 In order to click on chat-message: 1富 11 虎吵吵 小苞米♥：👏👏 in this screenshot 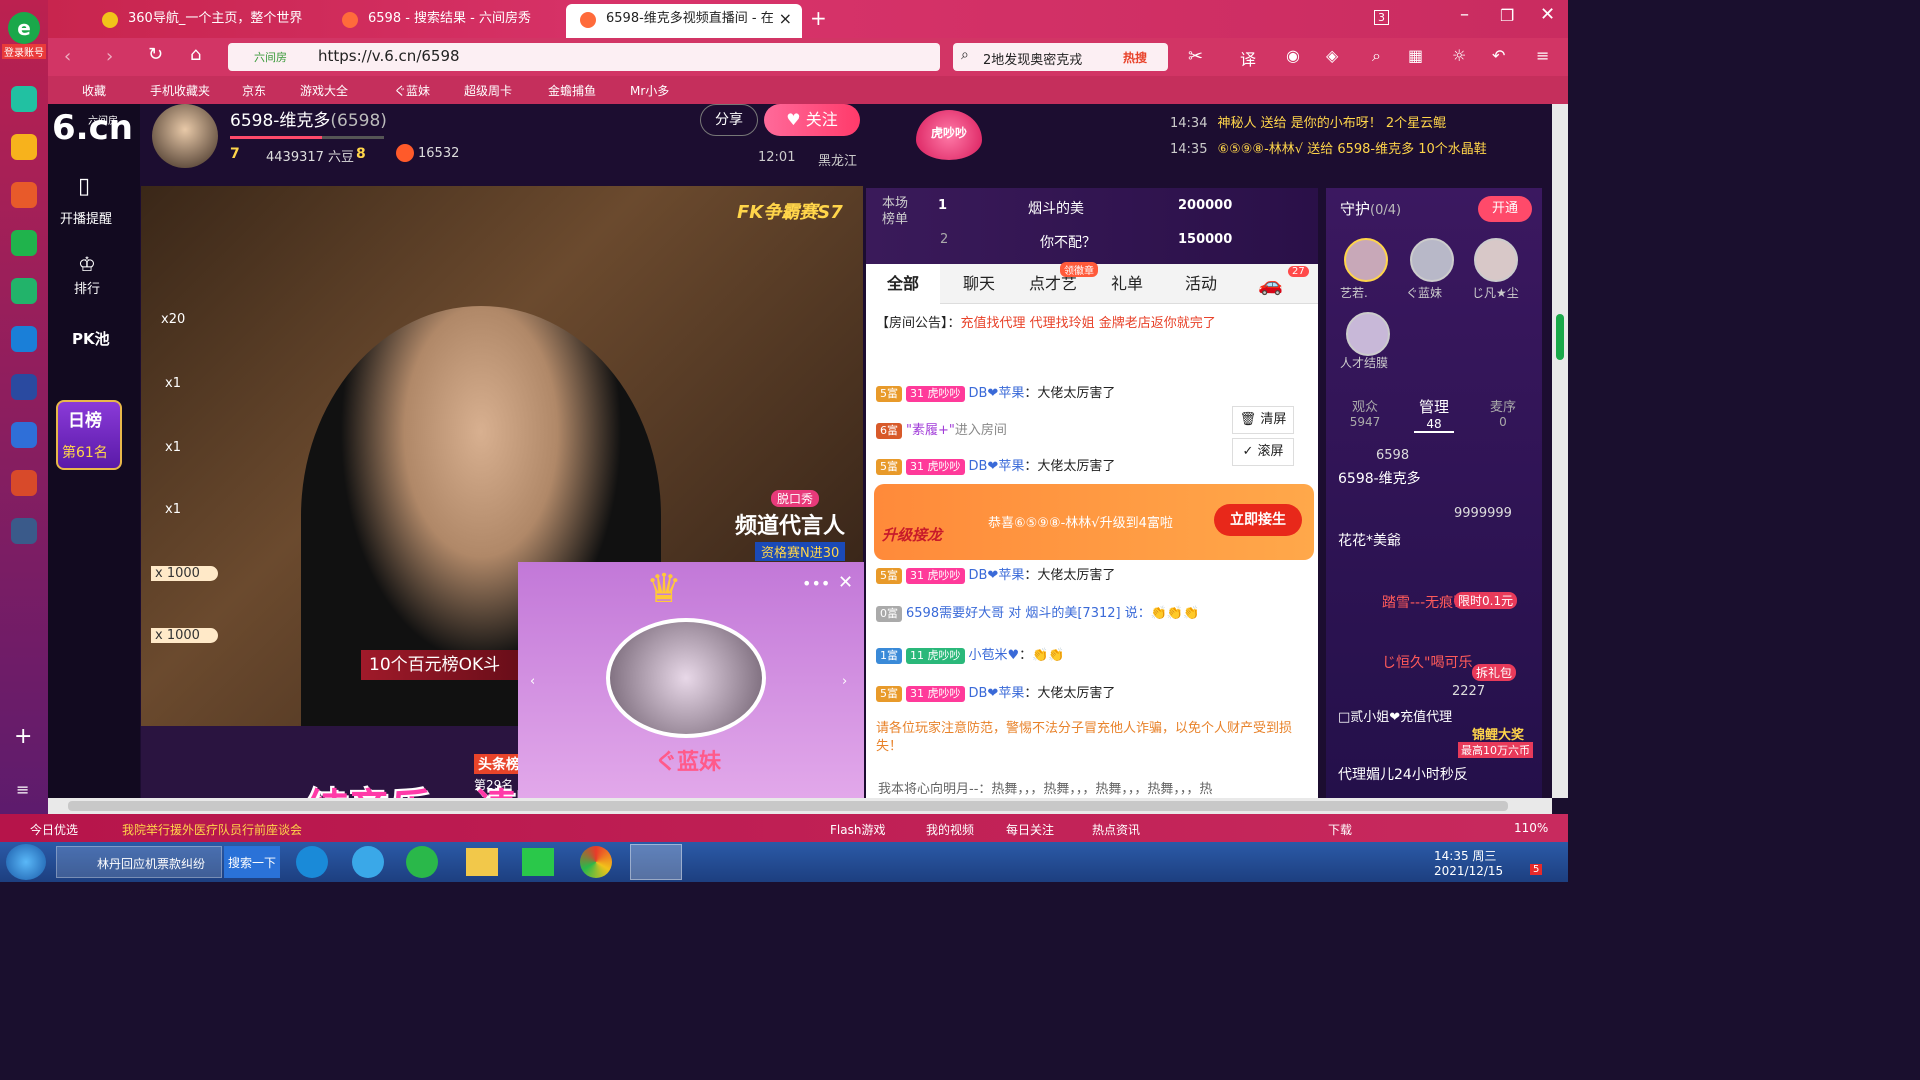, I will do `click(970, 654)`.